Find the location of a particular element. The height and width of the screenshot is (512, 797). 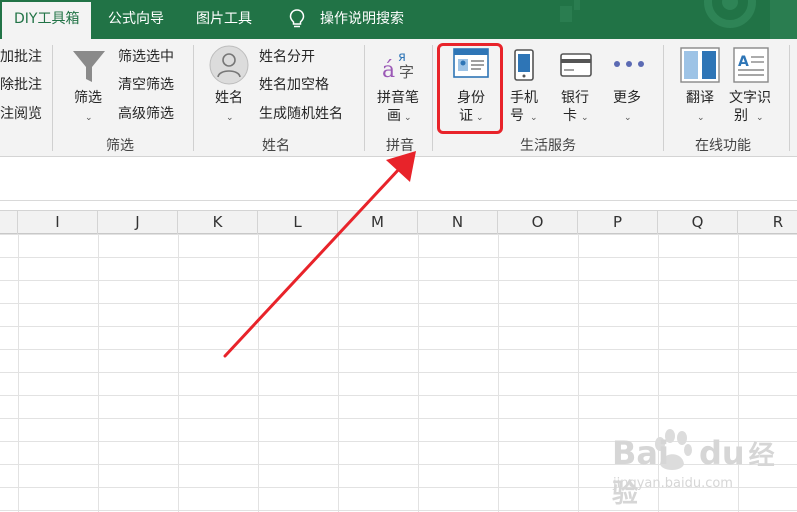

watermark-brand: Bai du 经验 is located at coordinates (704, 472).